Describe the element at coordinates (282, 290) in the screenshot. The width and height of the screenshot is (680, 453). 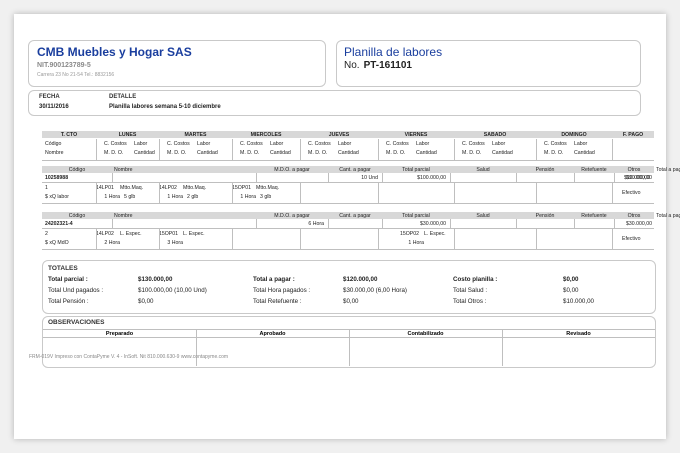
I see `total-label: Total Hora pagados :` at that location.